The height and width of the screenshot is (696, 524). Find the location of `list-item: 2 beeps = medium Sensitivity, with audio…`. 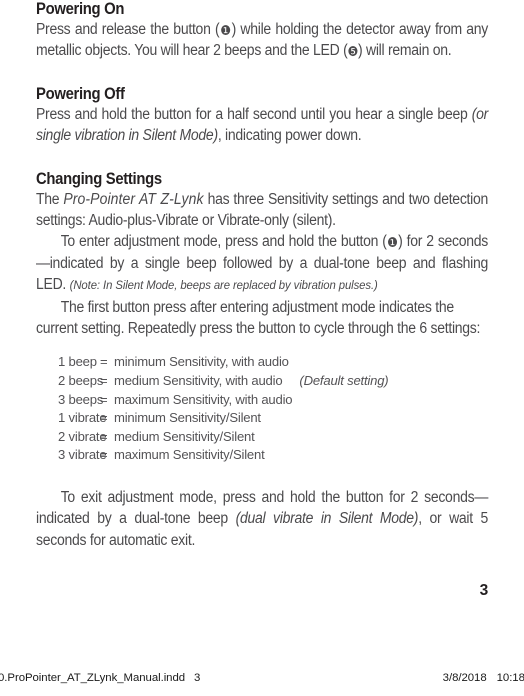

list-item: 2 beeps = medium Sensitivity, with audio… is located at coordinates (262, 381).